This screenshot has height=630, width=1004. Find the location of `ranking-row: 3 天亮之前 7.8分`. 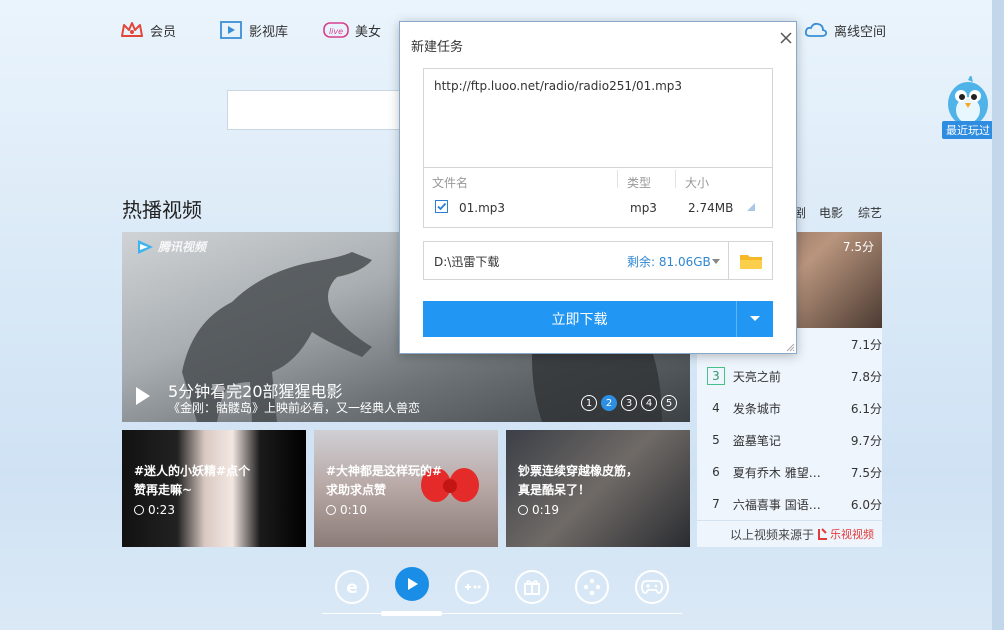

ranking-row: 3 天亮之前 7.8分 is located at coordinates (789, 376).